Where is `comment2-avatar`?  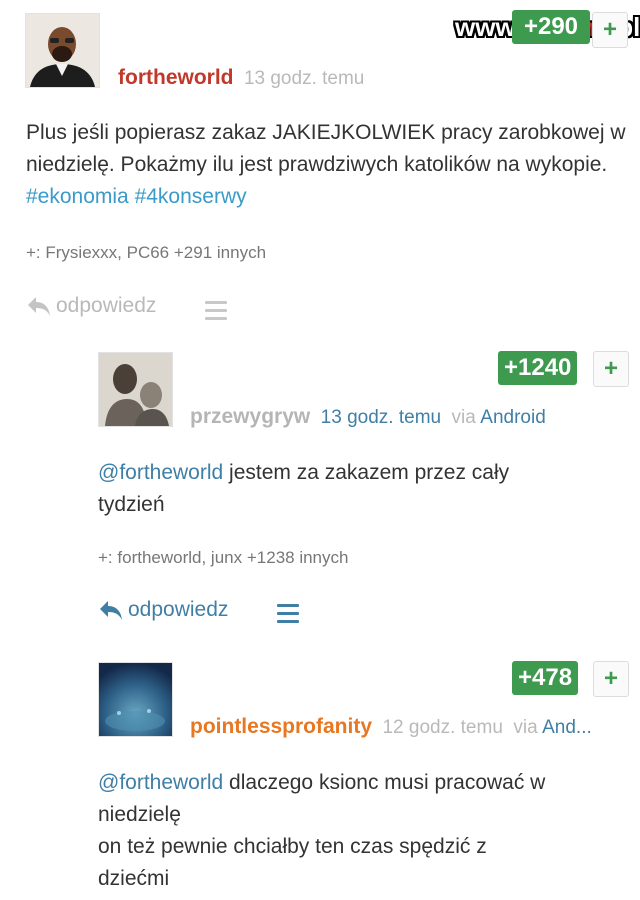
comment2-avatar is located at coordinates (135, 699).